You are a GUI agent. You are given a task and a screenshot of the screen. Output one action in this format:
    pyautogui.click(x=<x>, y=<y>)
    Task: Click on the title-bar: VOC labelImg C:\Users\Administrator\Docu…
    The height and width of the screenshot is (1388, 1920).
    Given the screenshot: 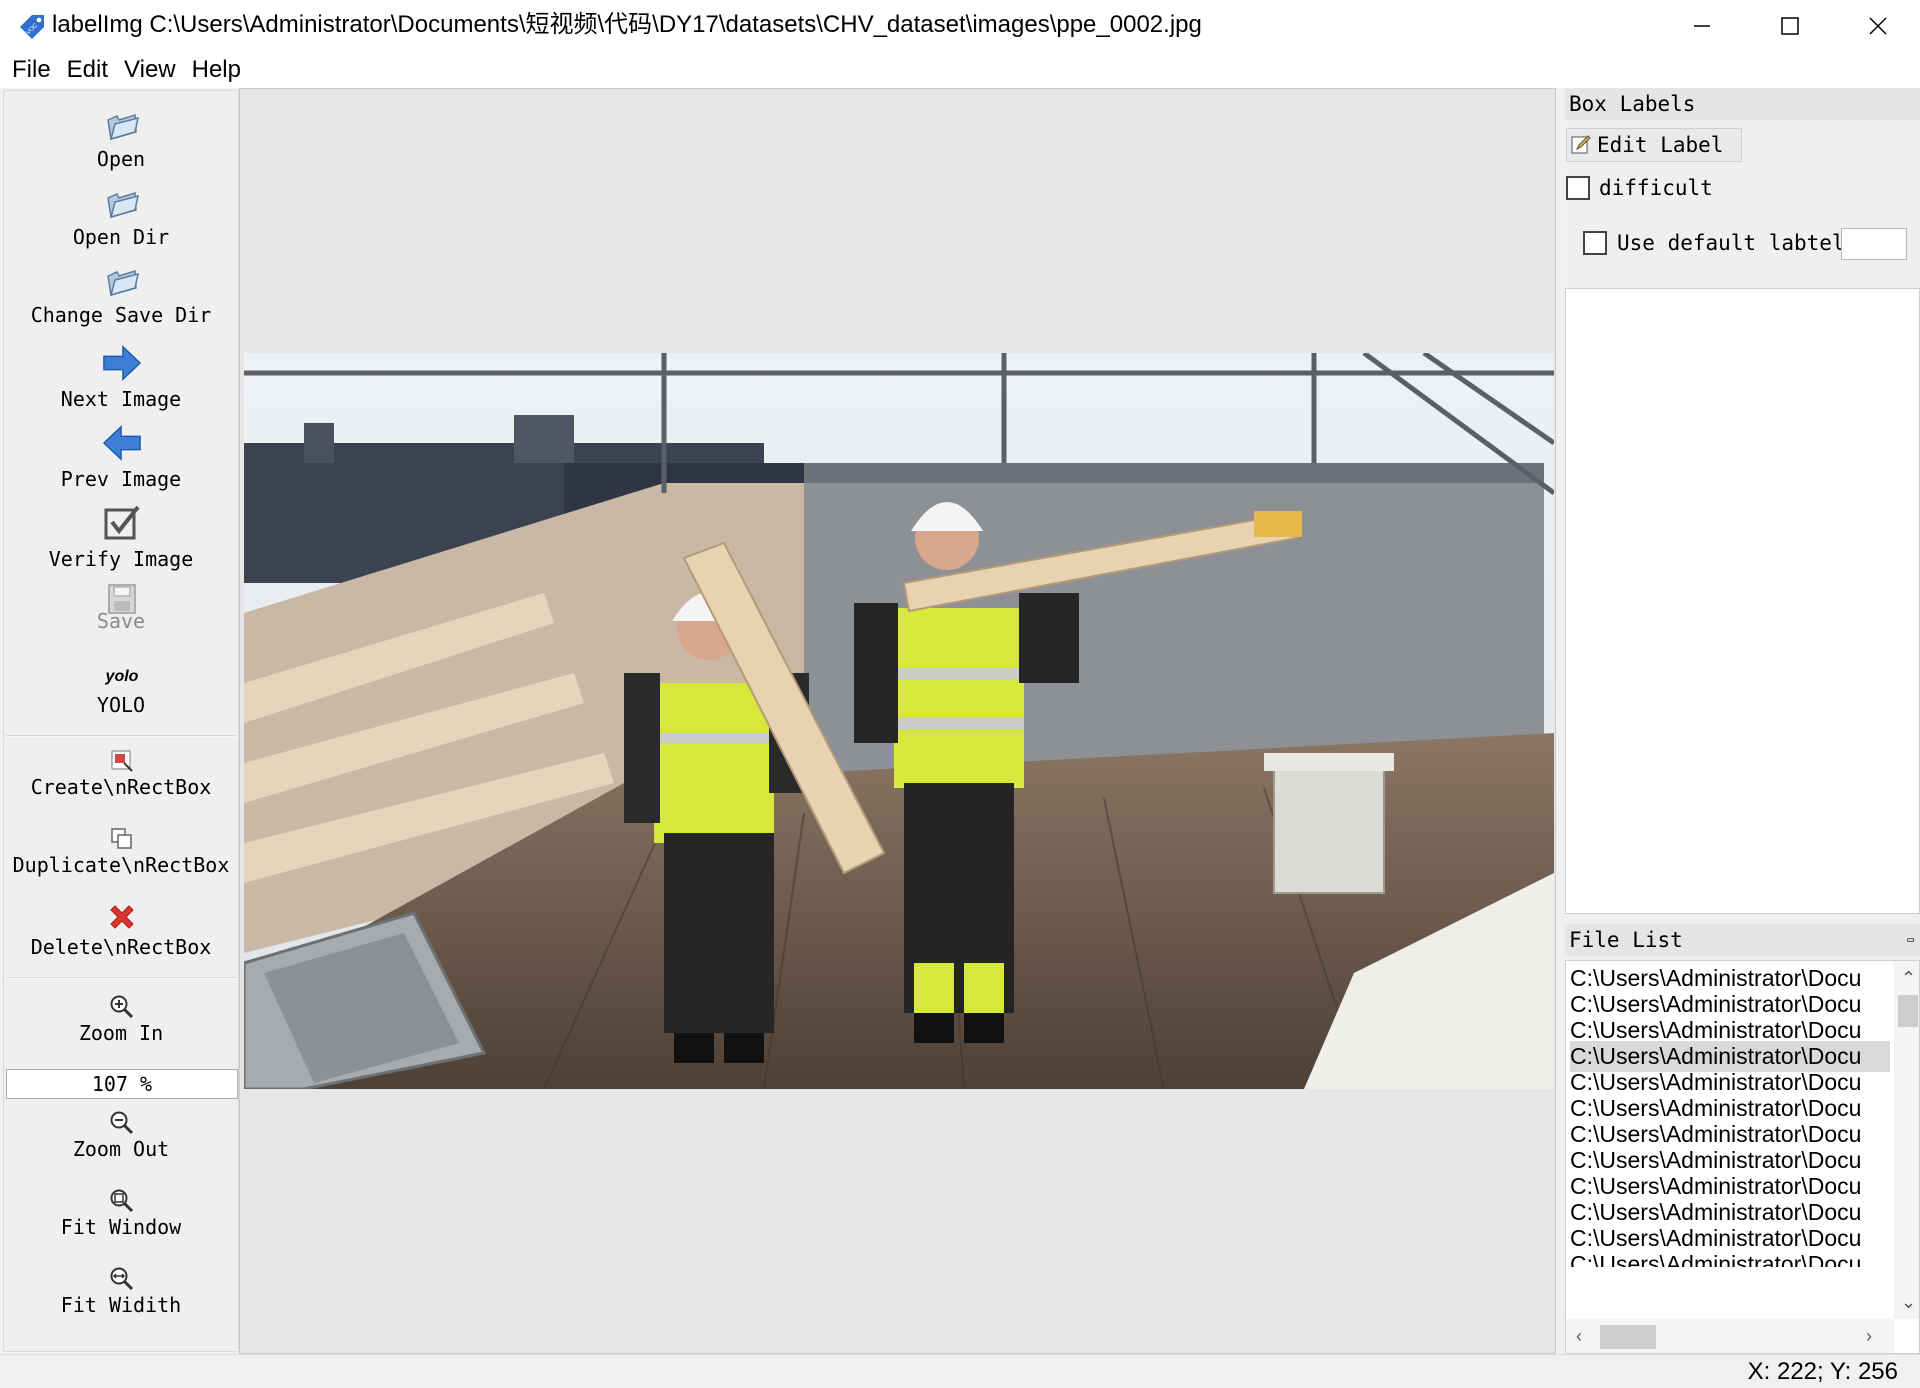 What is the action you would take?
    pyautogui.click(x=960, y=26)
    